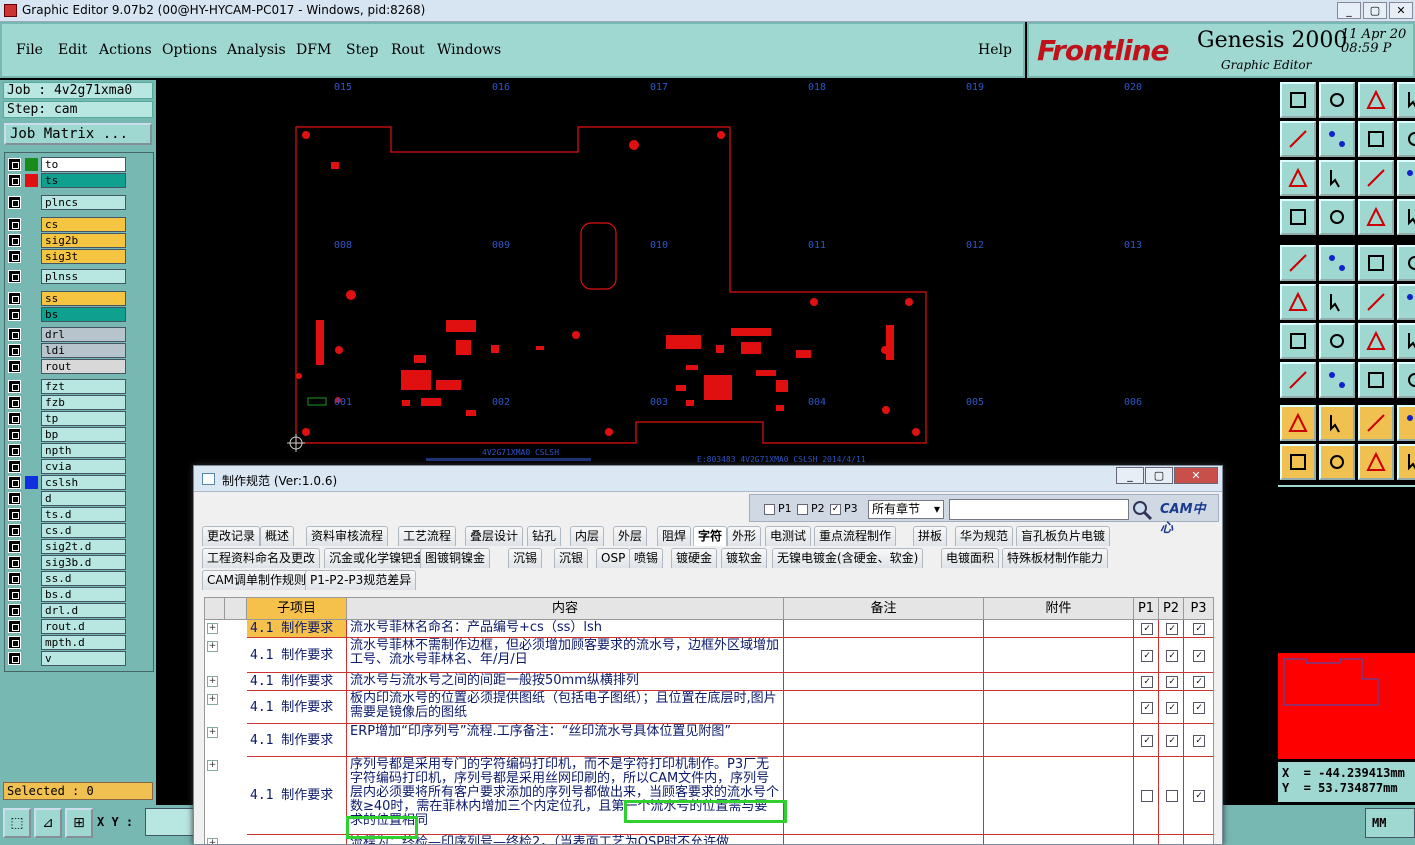 The width and height of the screenshot is (1415, 845). Describe the element at coordinates (67, 240) in the screenshot. I see `layer-row: sig2b` at that location.